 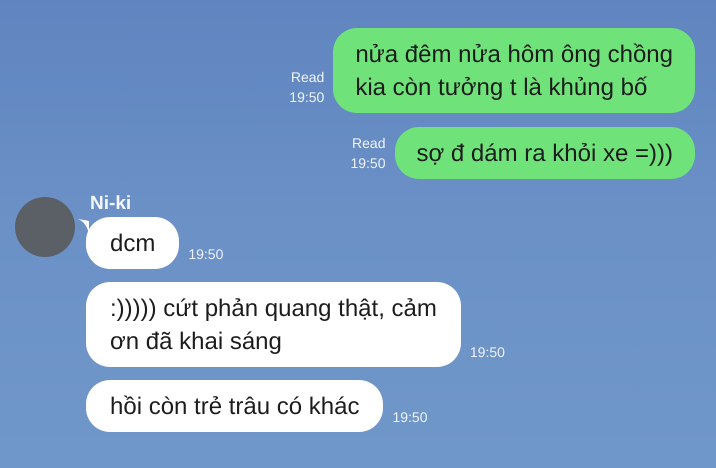 What do you see at coordinates (111, 204) in the screenshot?
I see `sender-name: Ni-ki` at bounding box center [111, 204].